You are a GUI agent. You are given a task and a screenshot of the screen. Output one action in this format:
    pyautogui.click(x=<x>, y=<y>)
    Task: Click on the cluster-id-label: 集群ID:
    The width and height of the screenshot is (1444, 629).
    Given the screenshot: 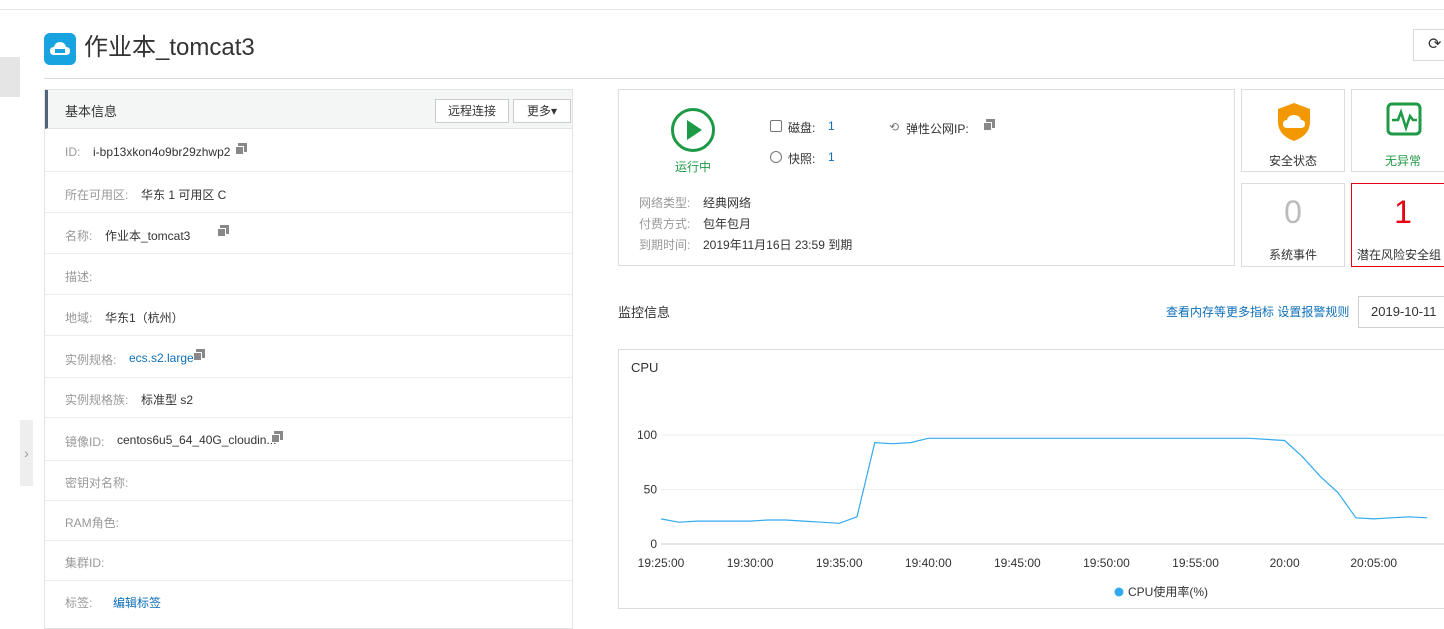 What is the action you would take?
    pyautogui.click(x=85, y=563)
    